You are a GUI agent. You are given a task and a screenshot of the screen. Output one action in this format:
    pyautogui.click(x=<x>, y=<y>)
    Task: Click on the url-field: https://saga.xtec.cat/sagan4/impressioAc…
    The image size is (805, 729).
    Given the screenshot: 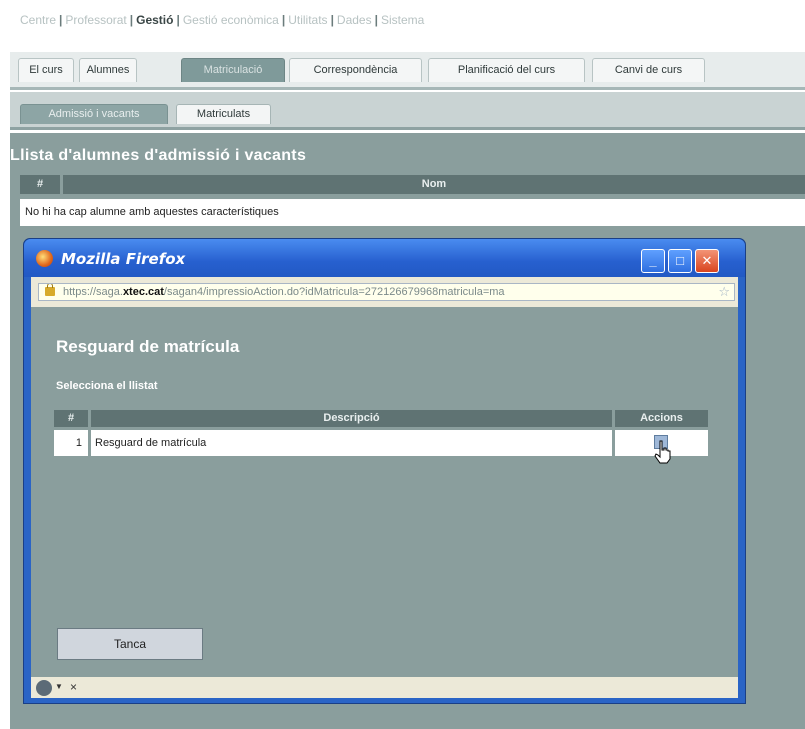 What is the action you would take?
    pyautogui.click(x=386, y=292)
    